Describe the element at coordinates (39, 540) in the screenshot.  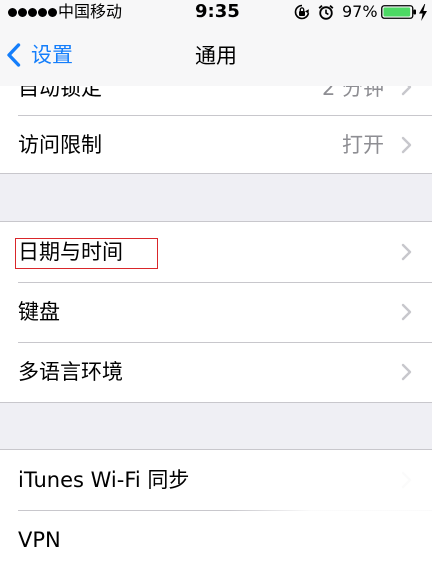
I see `row-label: VPN` at that location.